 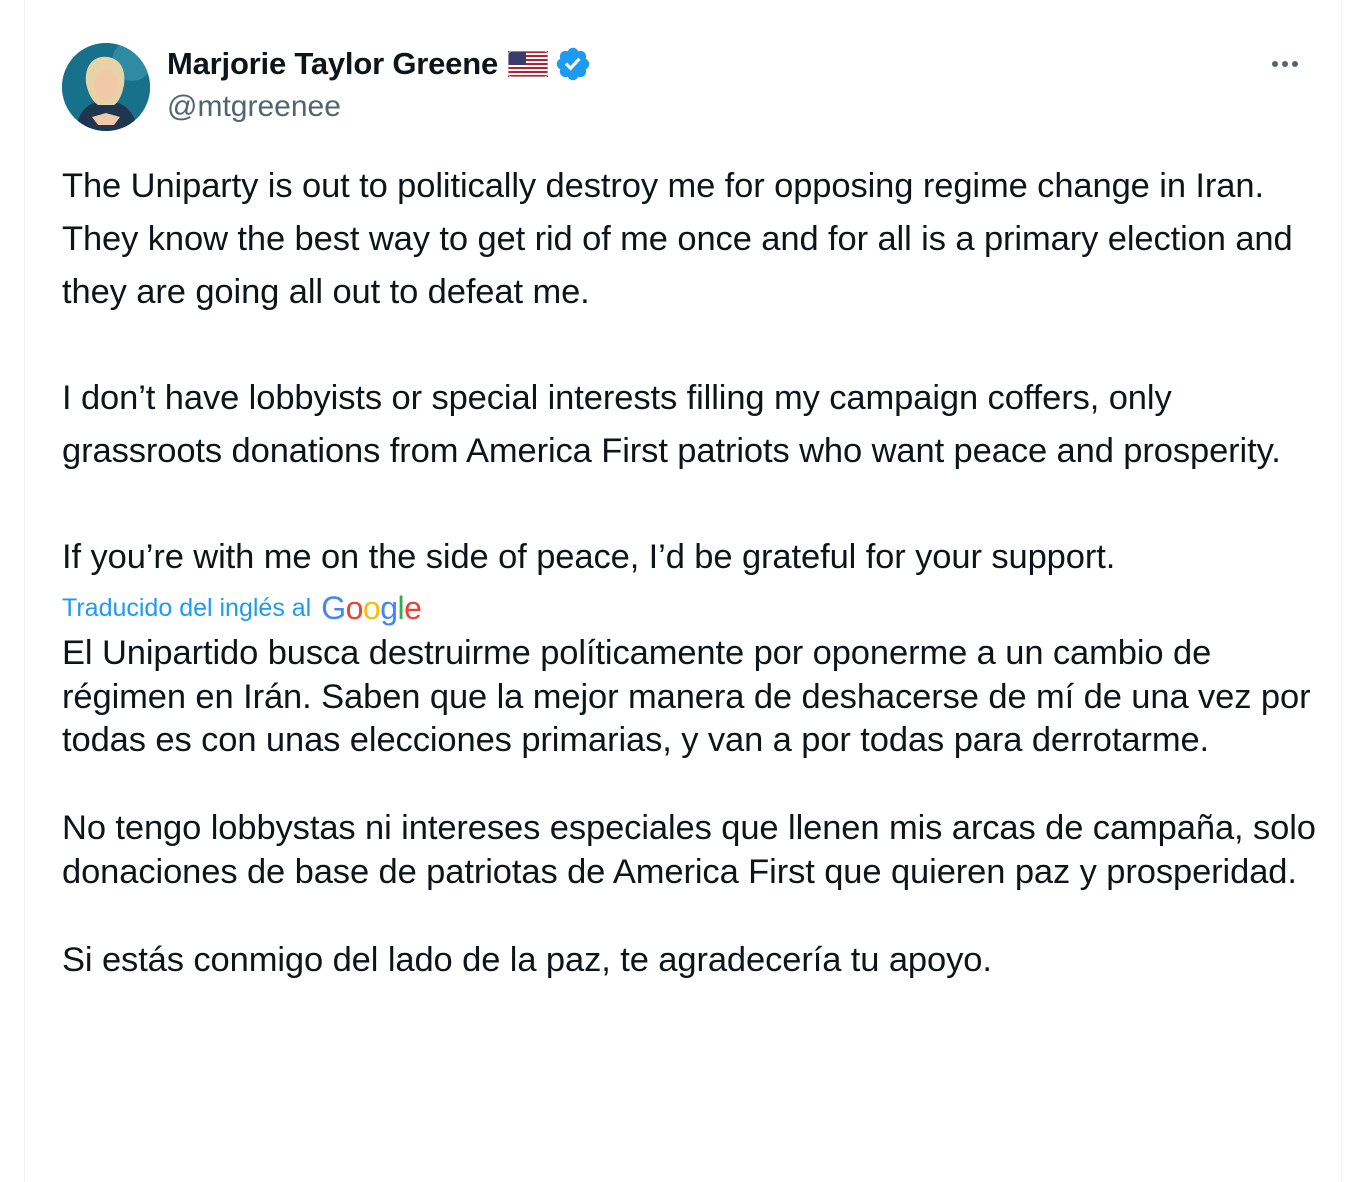 What do you see at coordinates (106, 87) in the screenshot?
I see `avatar` at bounding box center [106, 87].